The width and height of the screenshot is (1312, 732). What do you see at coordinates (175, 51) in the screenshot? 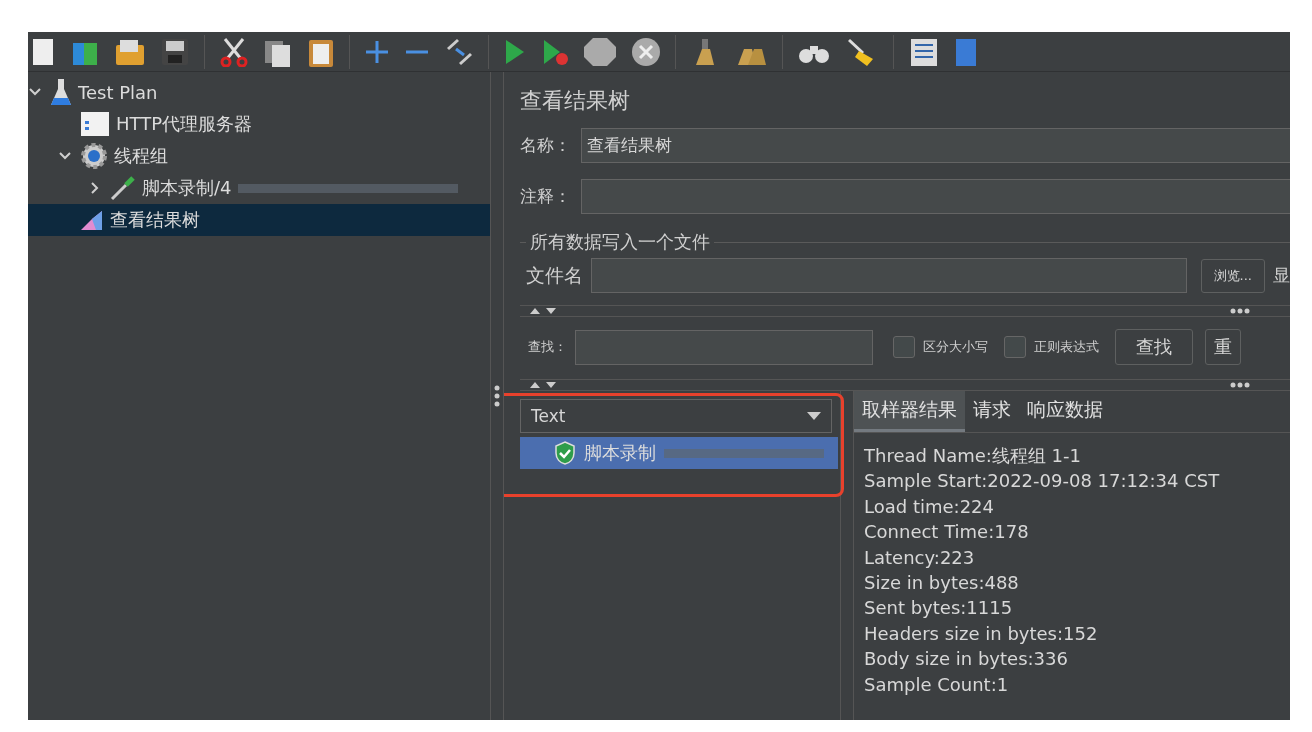
I see `save-icon` at bounding box center [175, 51].